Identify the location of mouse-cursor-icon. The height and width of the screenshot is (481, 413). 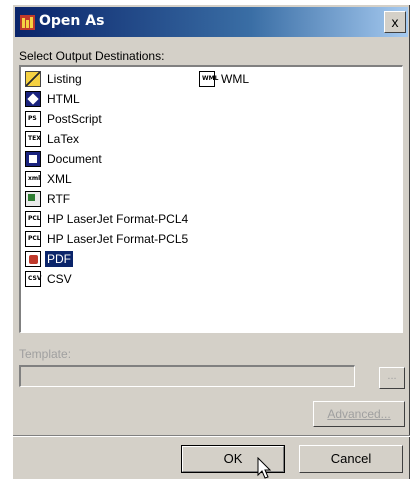
(264, 468).